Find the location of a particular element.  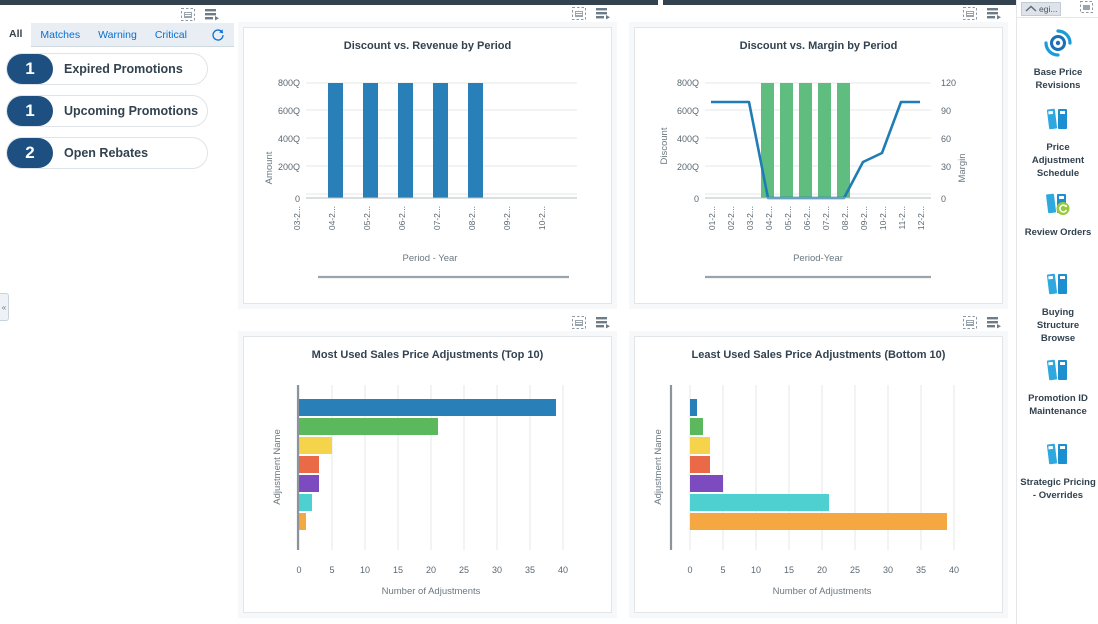

x-tick-label: 0 is located at coordinates (298, 570).